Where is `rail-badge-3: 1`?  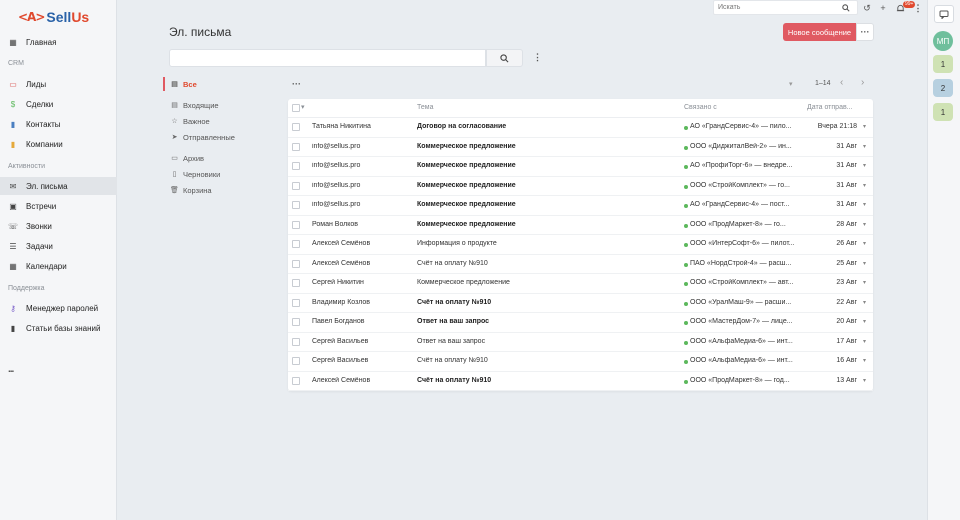 rail-badge-3: 1 is located at coordinates (943, 112).